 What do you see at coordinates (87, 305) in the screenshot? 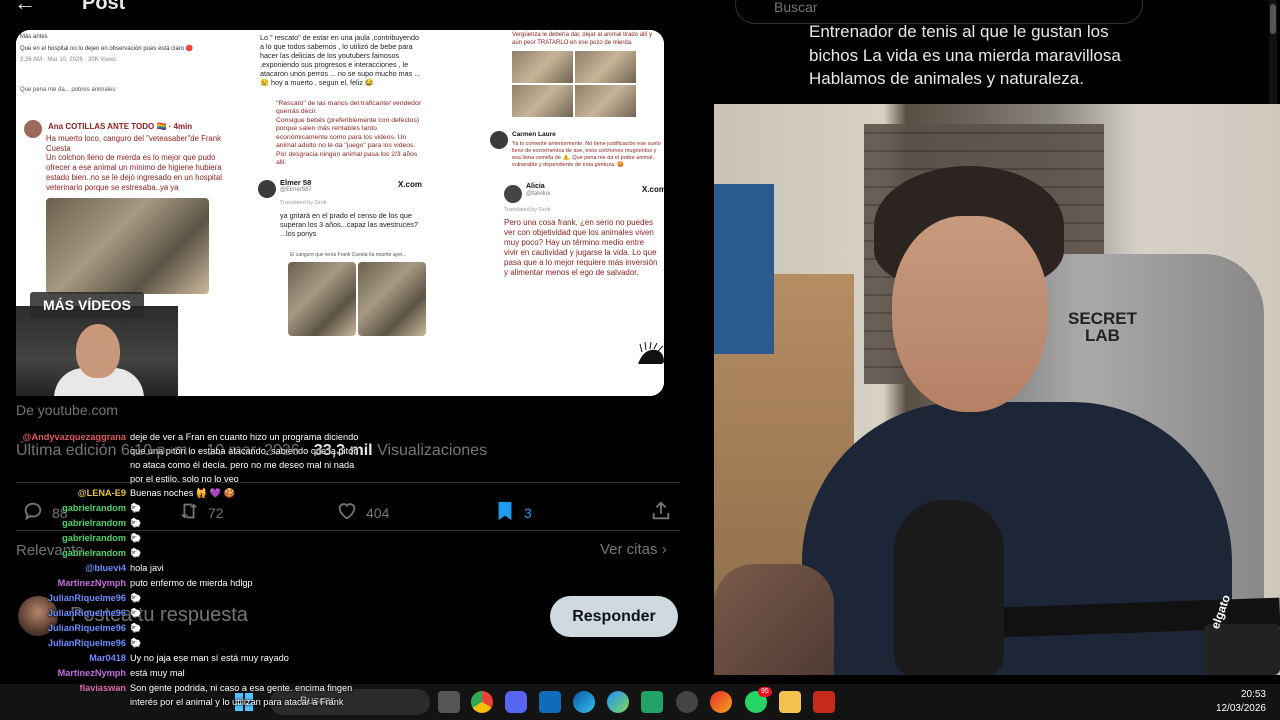
I see `more-videos-button: MÁS VÍDEOS` at bounding box center [87, 305].